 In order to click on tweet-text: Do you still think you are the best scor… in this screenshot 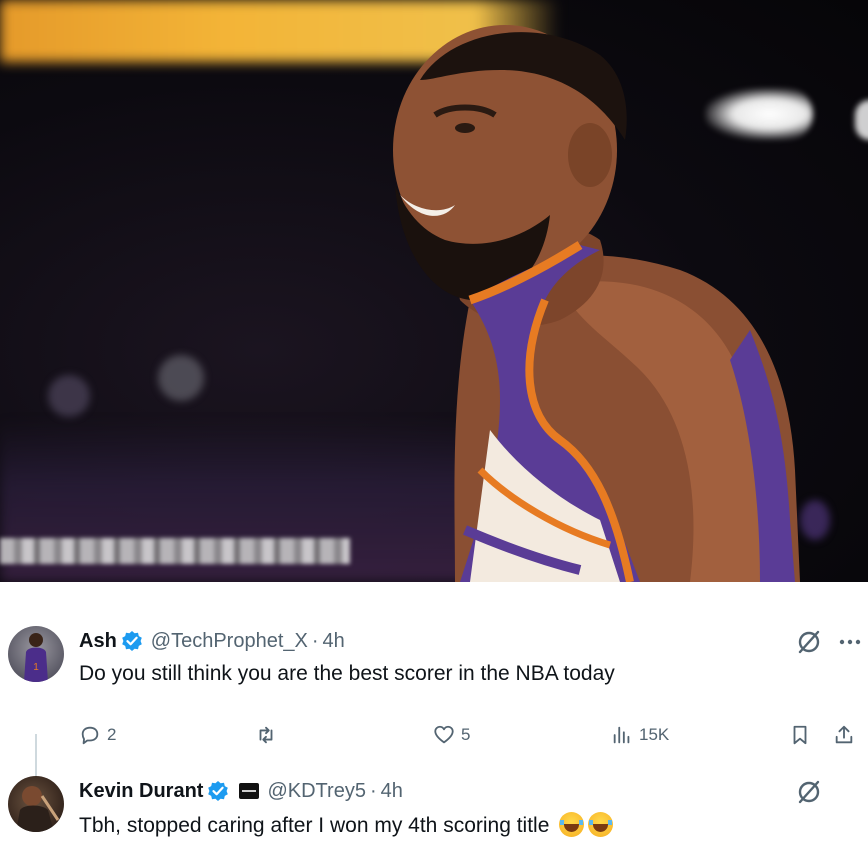, I will do `click(347, 673)`.